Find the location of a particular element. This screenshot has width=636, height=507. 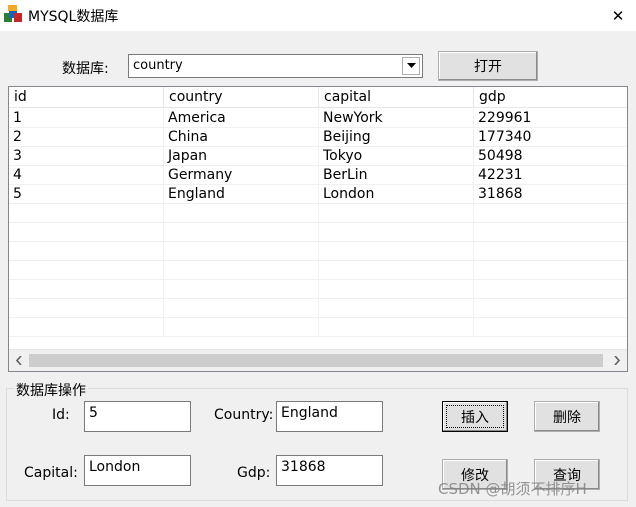

table-cell: Tokyo is located at coordinates (396, 156).